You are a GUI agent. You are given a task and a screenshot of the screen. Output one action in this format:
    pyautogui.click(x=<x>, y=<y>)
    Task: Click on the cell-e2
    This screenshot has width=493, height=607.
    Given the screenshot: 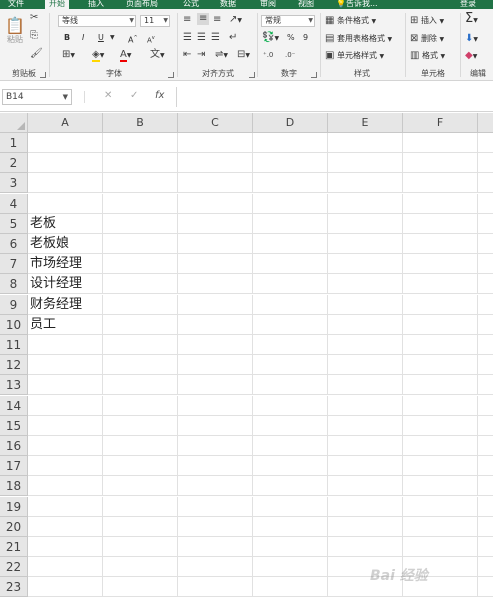 What is the action you would take?
    pyautogui.click(x=365, y=163)
    